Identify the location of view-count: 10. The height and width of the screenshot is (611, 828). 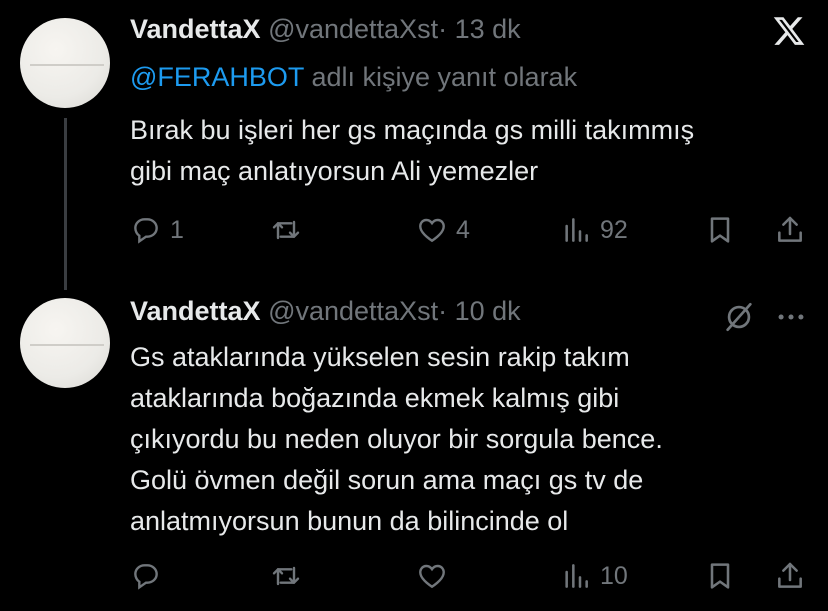
(614, 575).